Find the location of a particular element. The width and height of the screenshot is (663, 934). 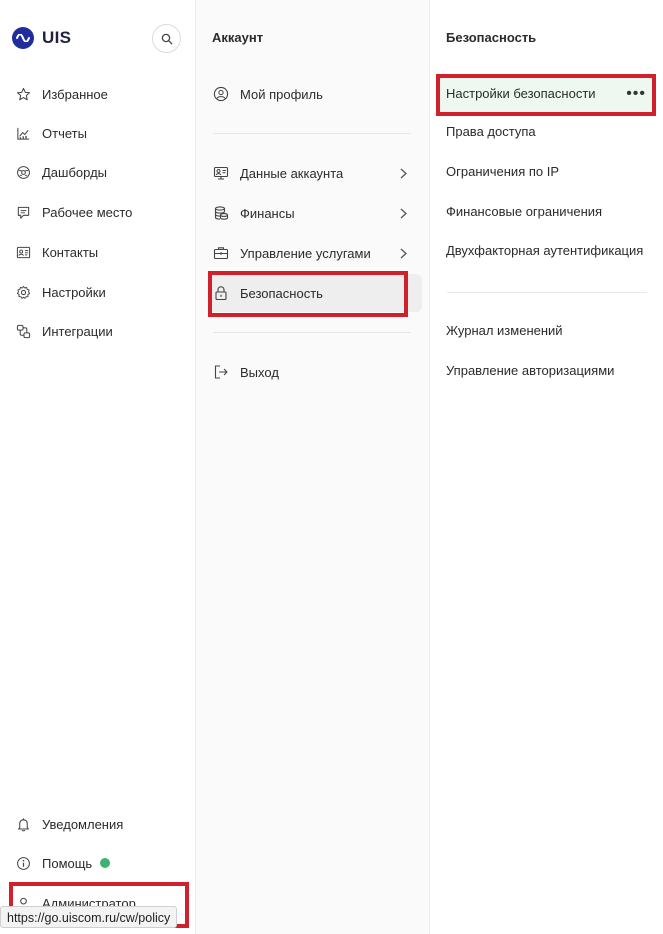

sidebar-item-settings: Настройки is located at coordinates (60, 292).